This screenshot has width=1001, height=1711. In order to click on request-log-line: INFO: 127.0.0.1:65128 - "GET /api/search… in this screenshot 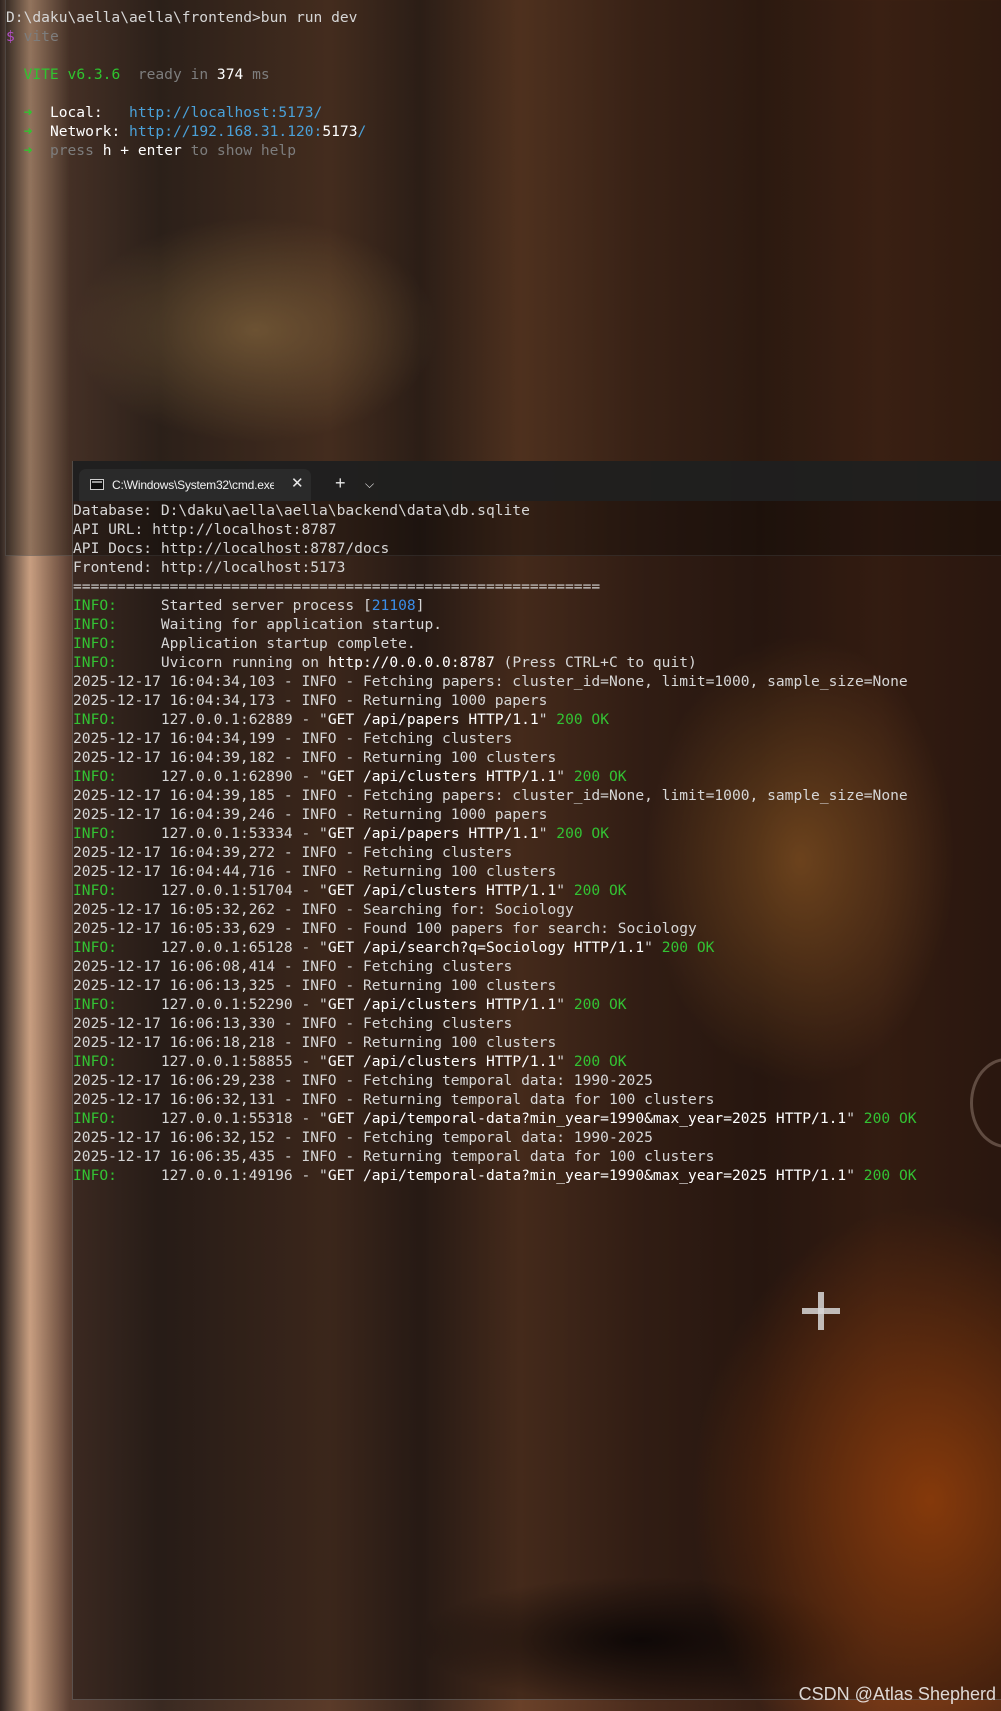, I will do `click(495, 947)`.